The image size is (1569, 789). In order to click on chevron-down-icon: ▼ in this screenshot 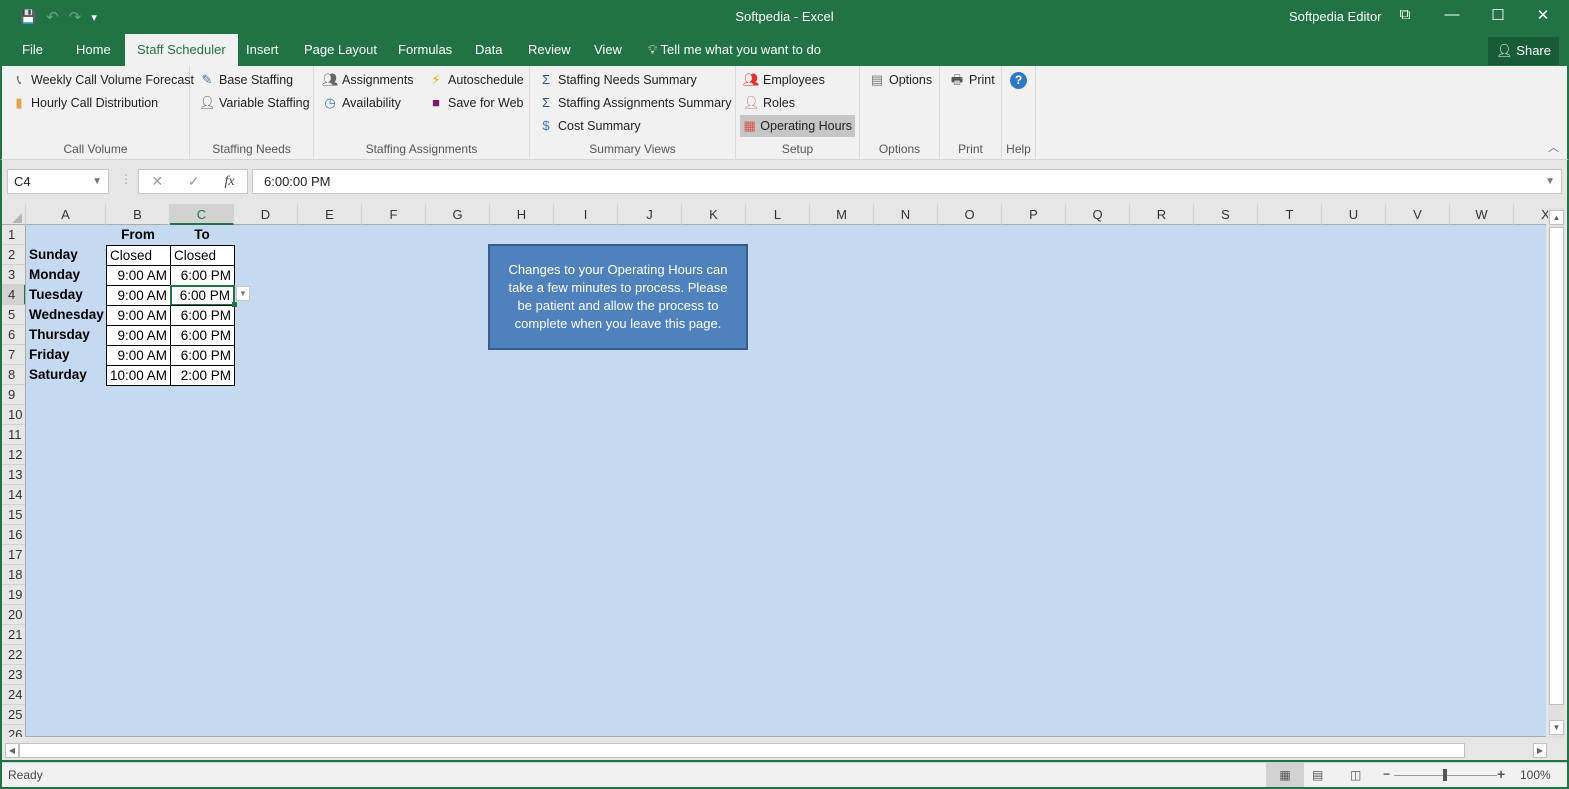, I will do `click(97, 181)`.